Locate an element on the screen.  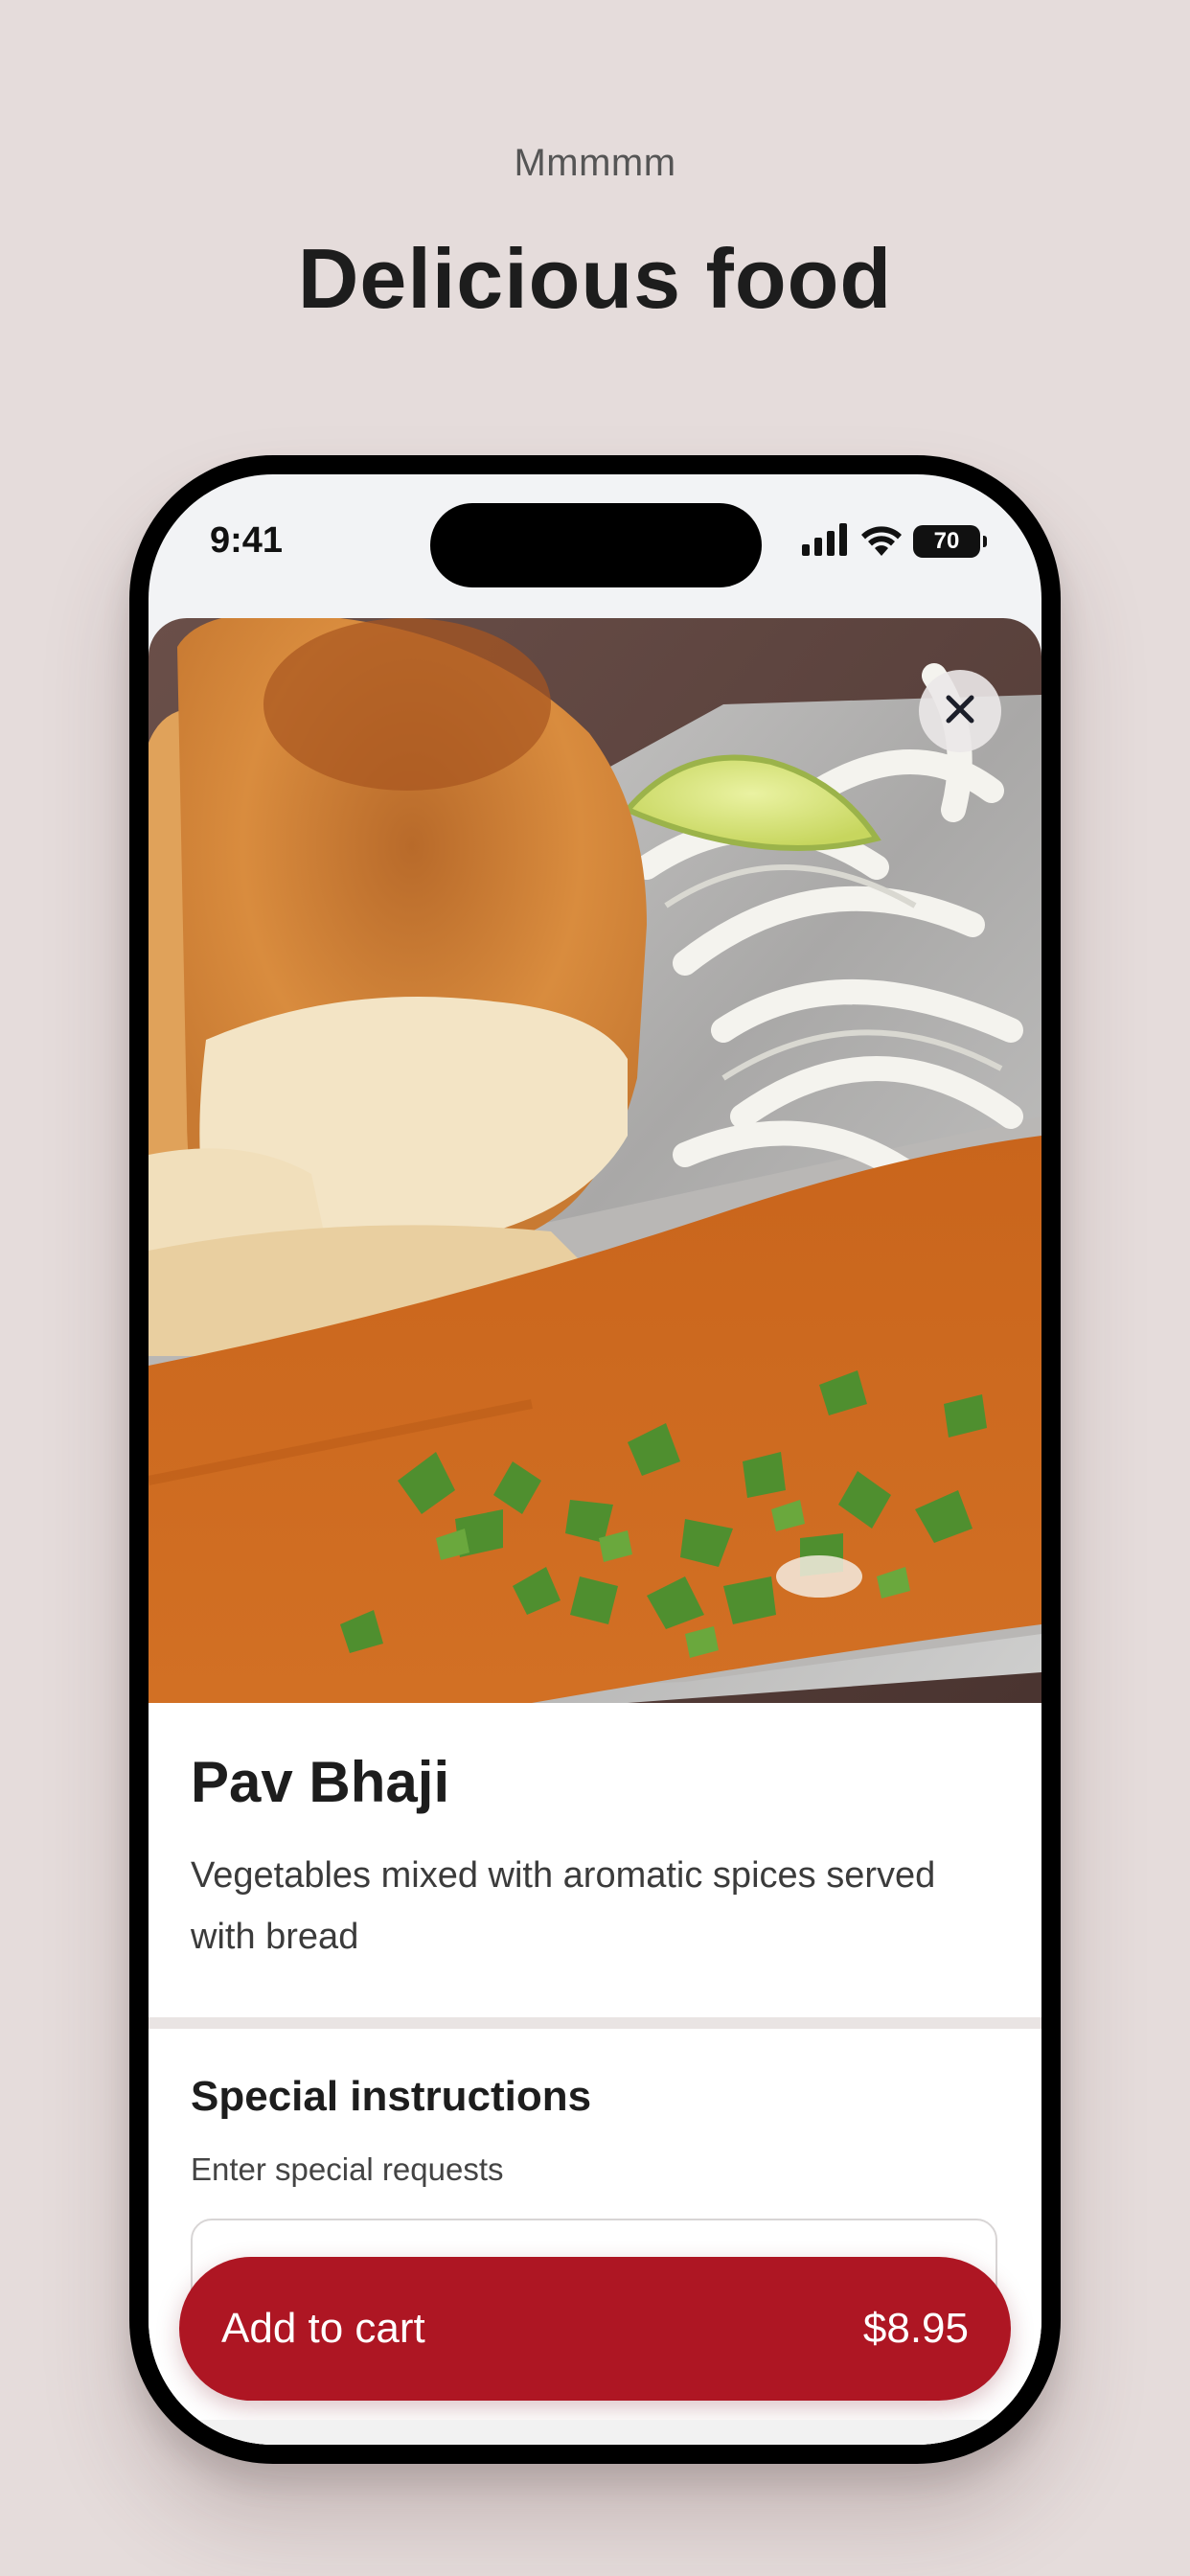
special-instructions-title: Special instructions is located at coordinates (391, 2096).